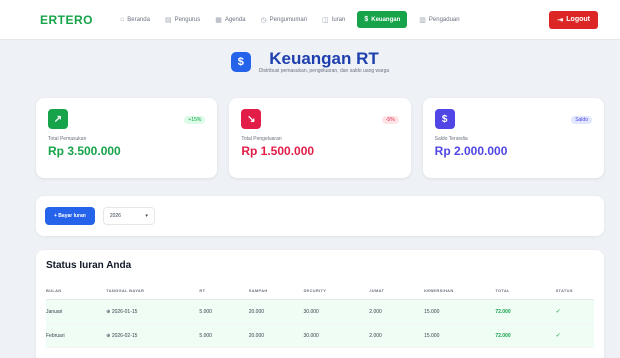  Describe the element at coordinates (235, 19) in the screenshot. I see `nav-label: Agenda` at that location.